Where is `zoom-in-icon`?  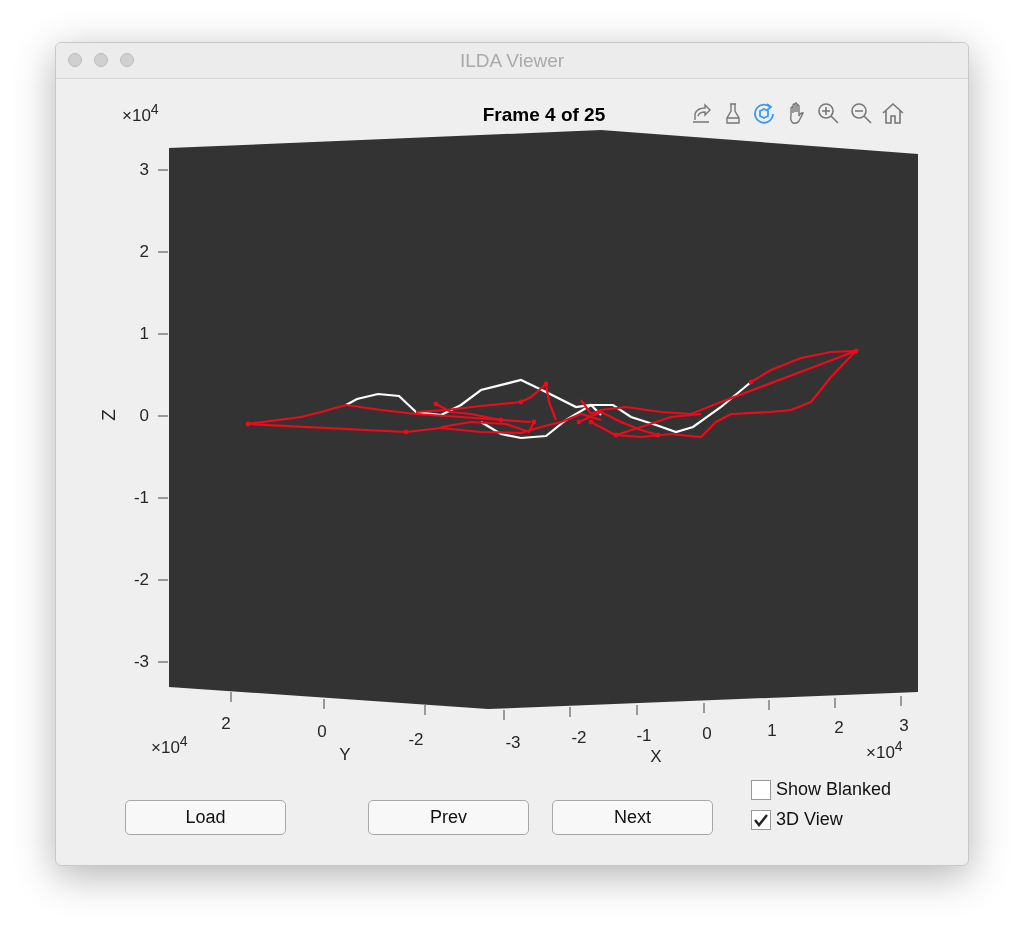
zoom-in-icon is located at coordinates (828, 113).